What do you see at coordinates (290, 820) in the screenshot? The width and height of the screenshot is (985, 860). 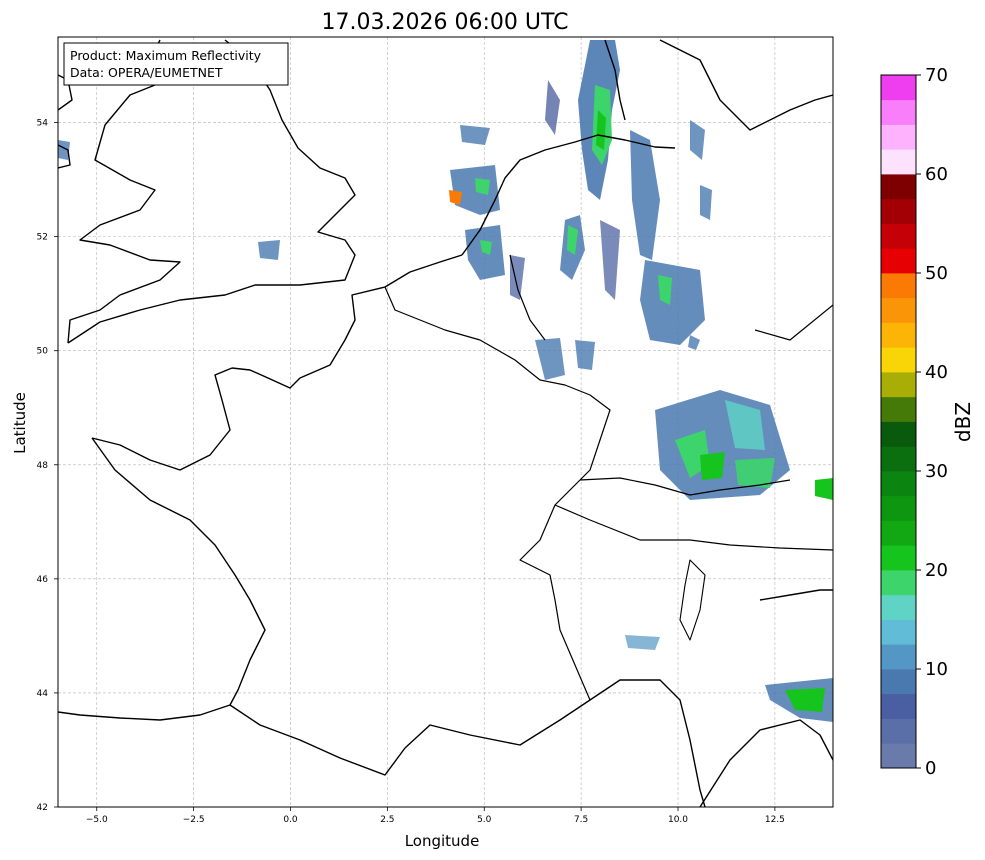 I see `x-tick-label: 0.0` at bounding box center [290, 820].